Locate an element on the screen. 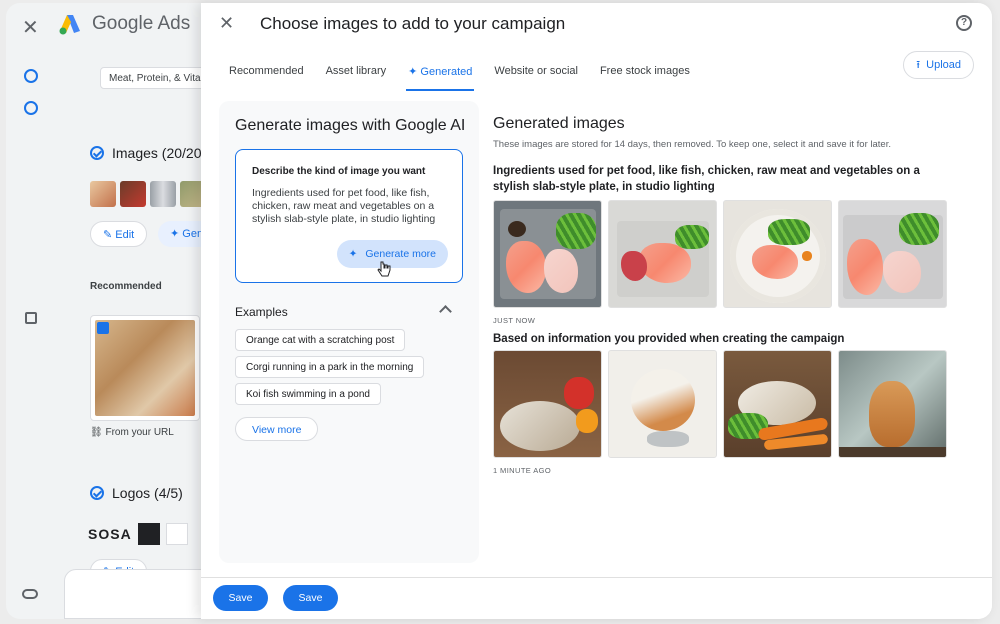 This screenshot has width=1000, height=624. cloud-icon is located at coordinates (30, 594).